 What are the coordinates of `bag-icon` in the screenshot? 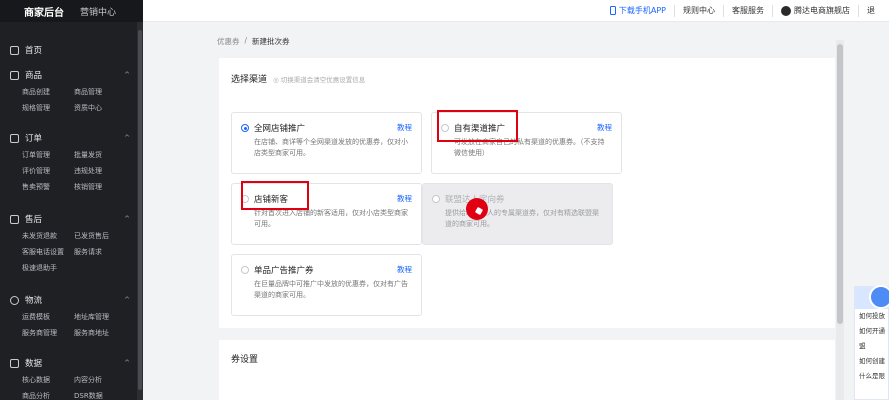 It's located at (14, 75).